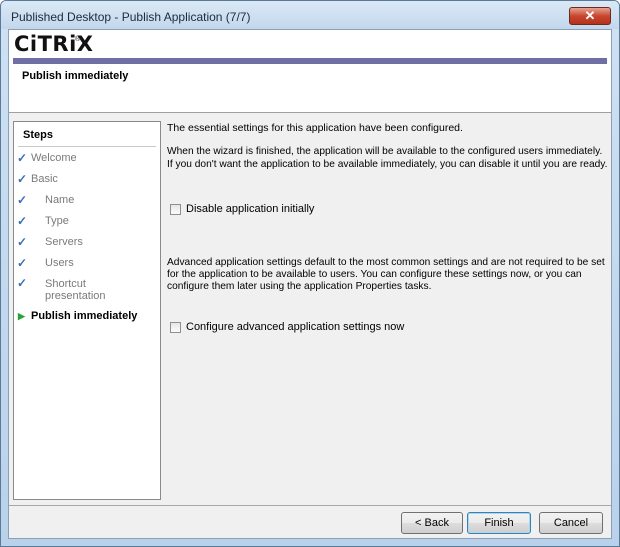 The width and height of the screenshot is (620, 547). What do you see at coordinates (43, 221) in the screenshot?
I see `step-type: ✓ Type` at bounding box center [43, 221].